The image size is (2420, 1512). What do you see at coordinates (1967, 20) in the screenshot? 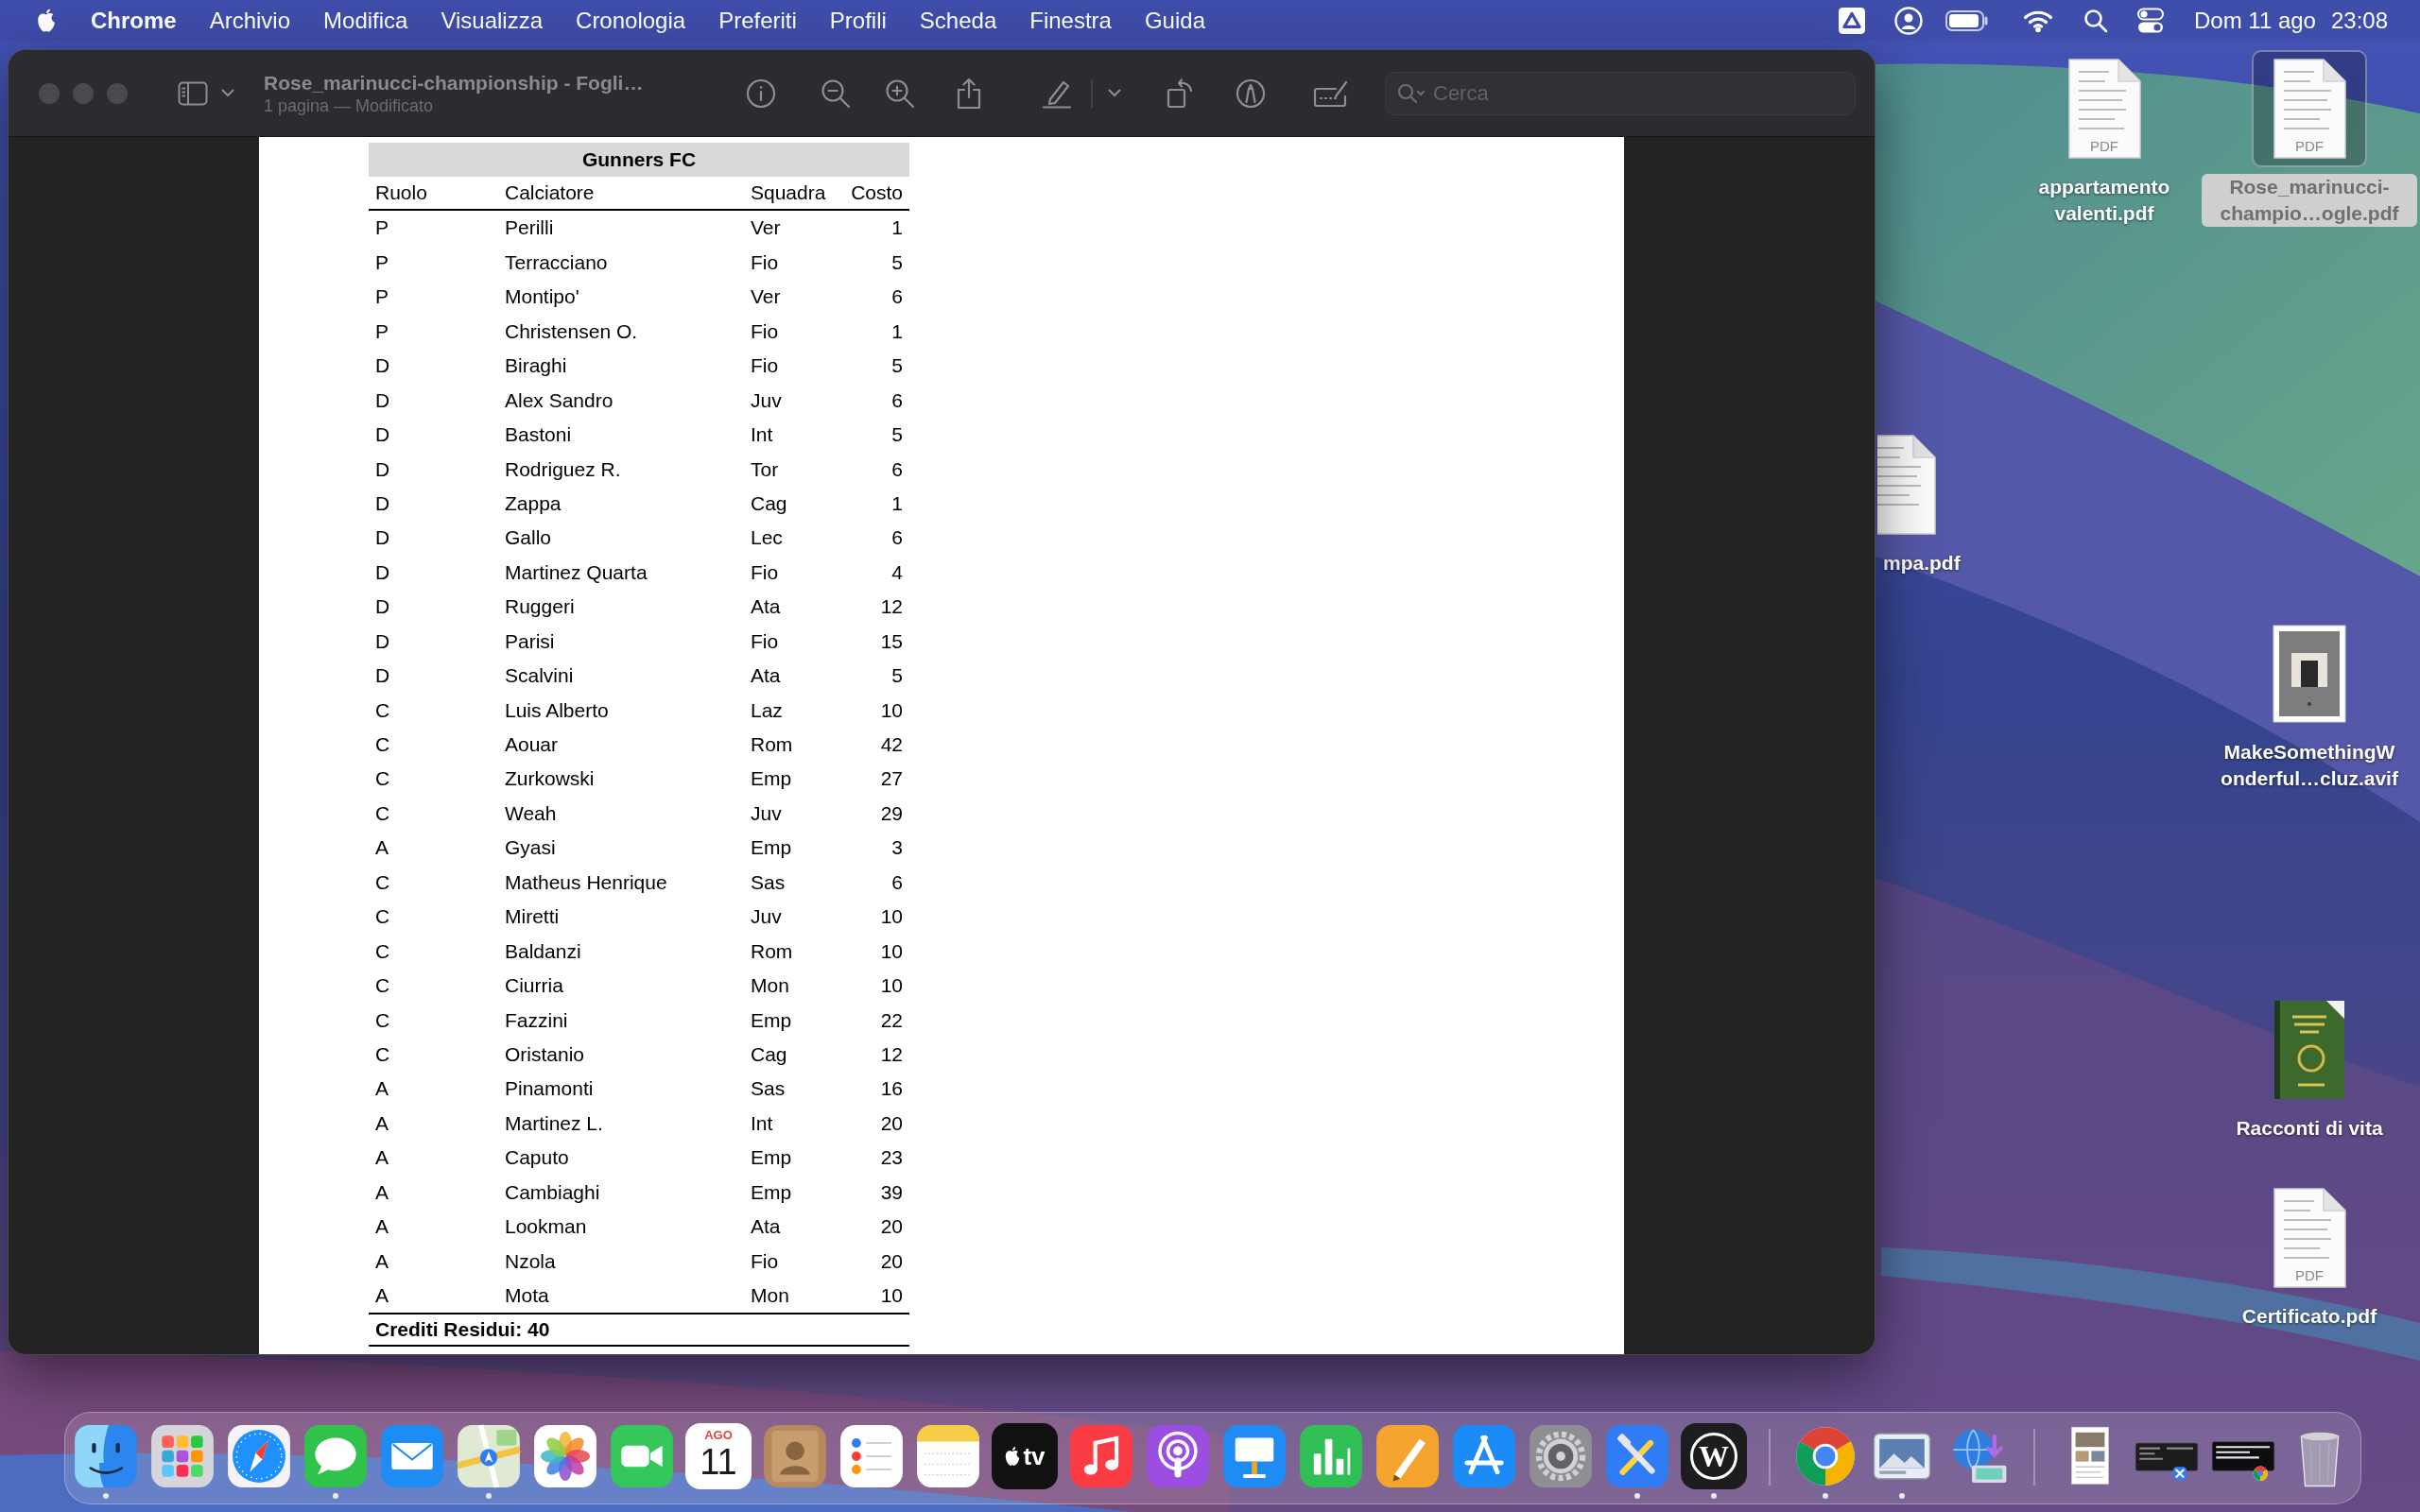
I see `battery-icon` at bounding box center [1967, 20].